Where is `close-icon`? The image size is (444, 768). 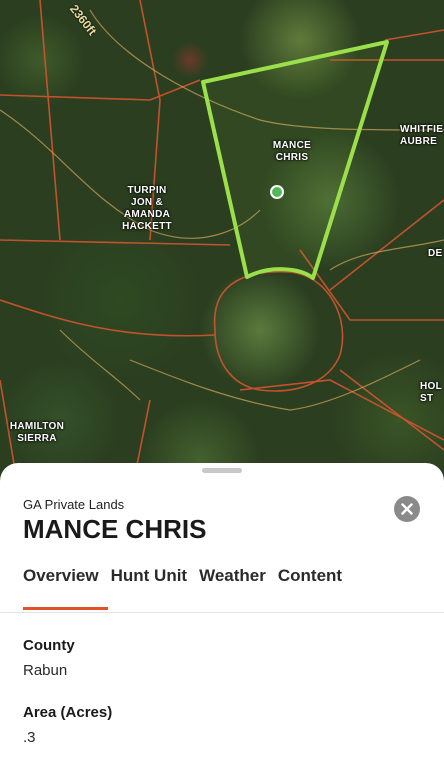 close-icon is located at coordinates (407, 509).